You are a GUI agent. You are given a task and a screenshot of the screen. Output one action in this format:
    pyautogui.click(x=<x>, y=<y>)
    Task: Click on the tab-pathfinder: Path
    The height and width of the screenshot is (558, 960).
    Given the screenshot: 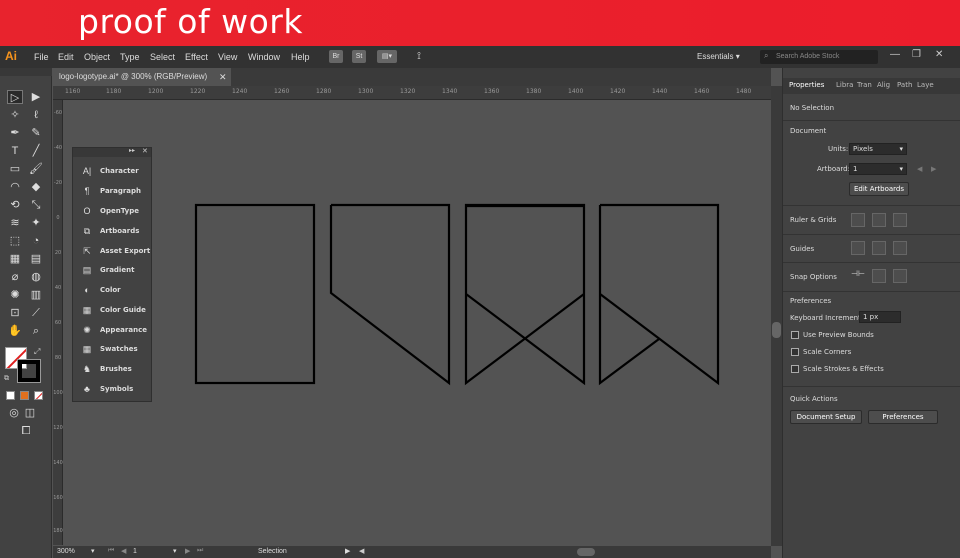 What is the action you would take?
    pyautogui.click(x=904, y=85)
    